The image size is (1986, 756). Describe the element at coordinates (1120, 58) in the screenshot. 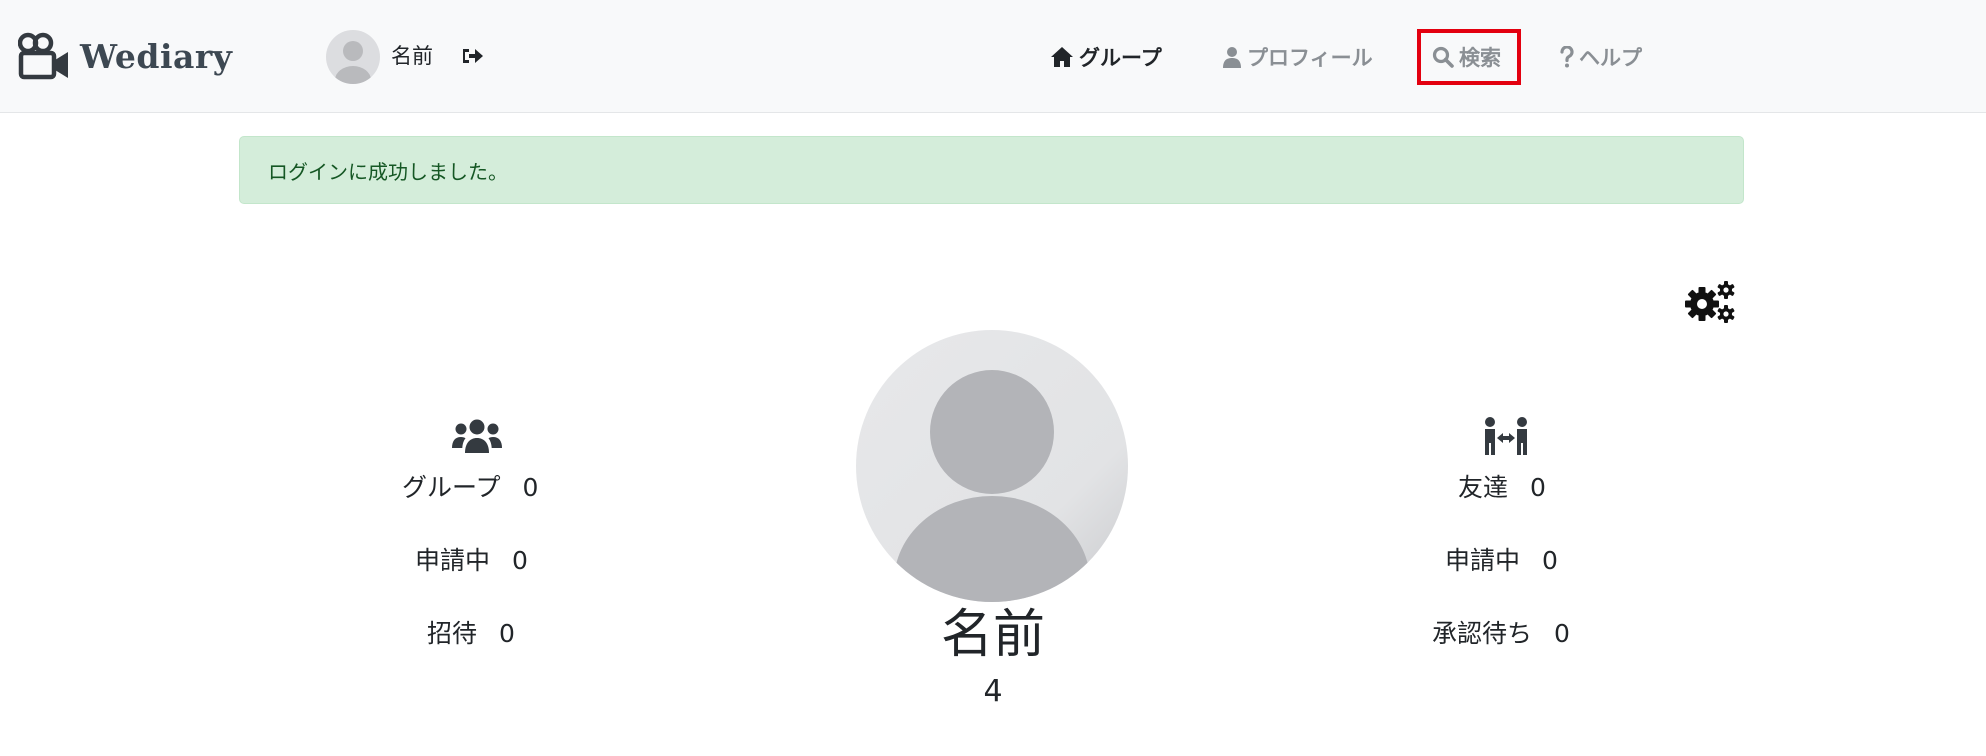

I see `nav-item-label: グループ` at that location.